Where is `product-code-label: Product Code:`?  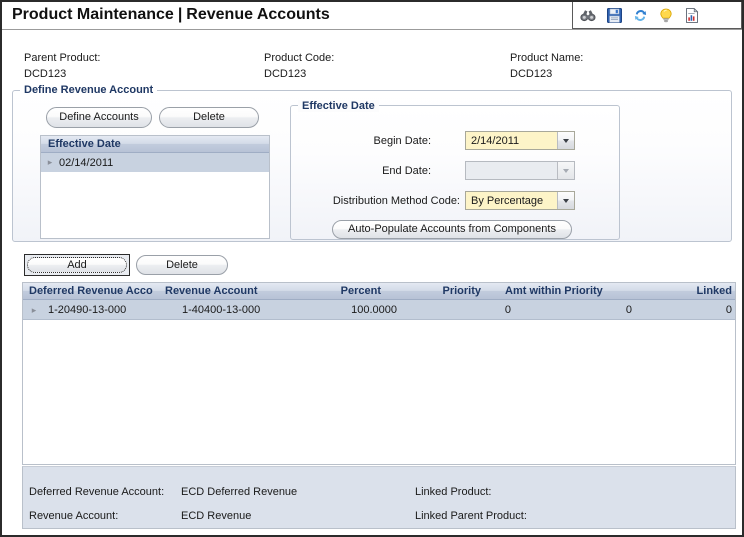
product-code-label: Product Code: is located at coordinates (299, 58).